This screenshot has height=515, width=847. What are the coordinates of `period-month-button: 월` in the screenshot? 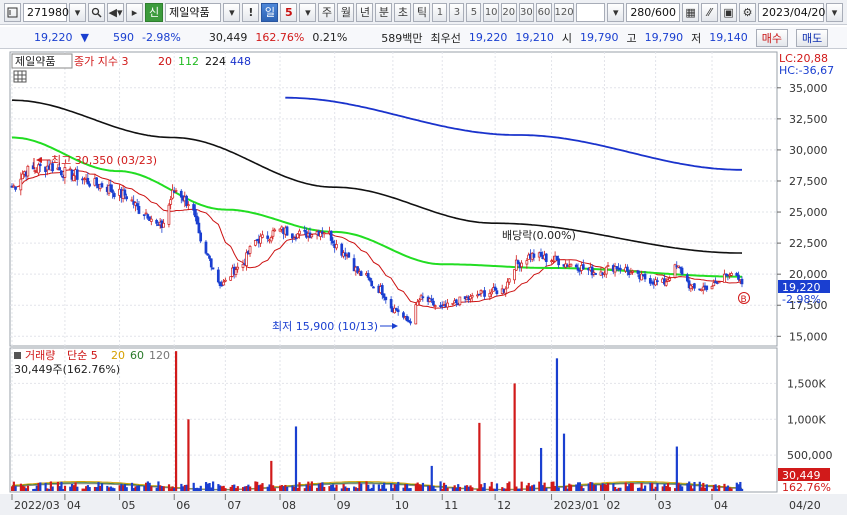 It's located at (346, 12).